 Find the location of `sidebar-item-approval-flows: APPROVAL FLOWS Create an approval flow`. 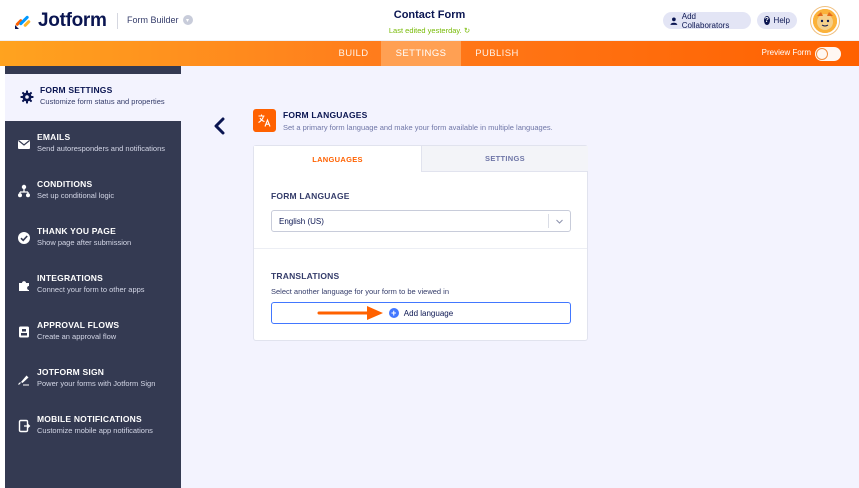

sidebar-item-approval-flows: APPROVAL FLOWS Create an approval flow is located at coordinates (93, 332).